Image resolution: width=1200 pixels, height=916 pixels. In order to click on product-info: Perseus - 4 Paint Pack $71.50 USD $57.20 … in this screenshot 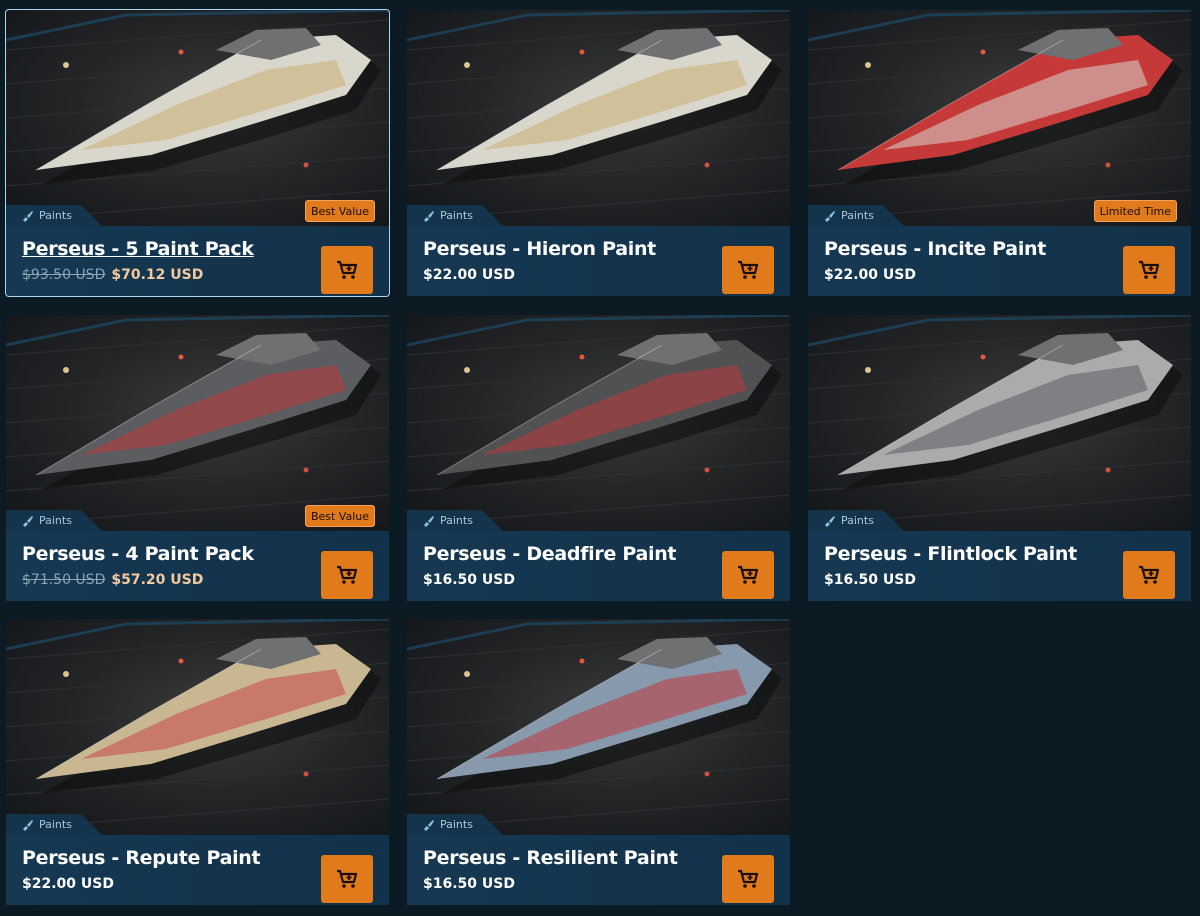, I will do `click(197, 566)`.